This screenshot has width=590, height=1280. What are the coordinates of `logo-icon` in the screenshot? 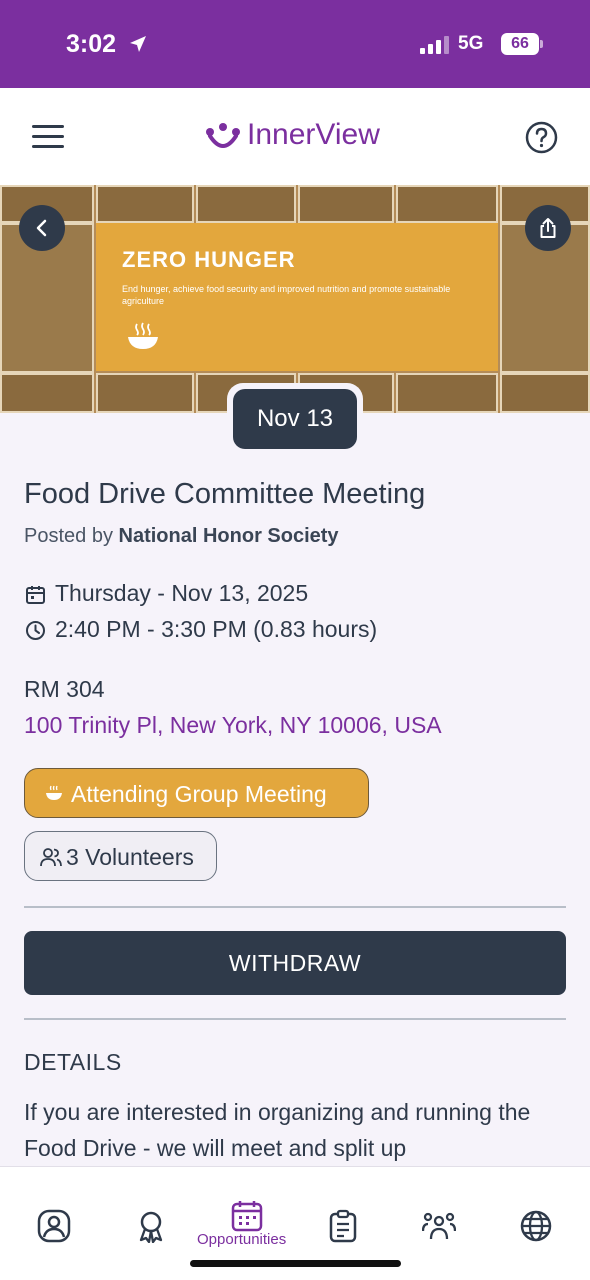 It's located at (223, 135).